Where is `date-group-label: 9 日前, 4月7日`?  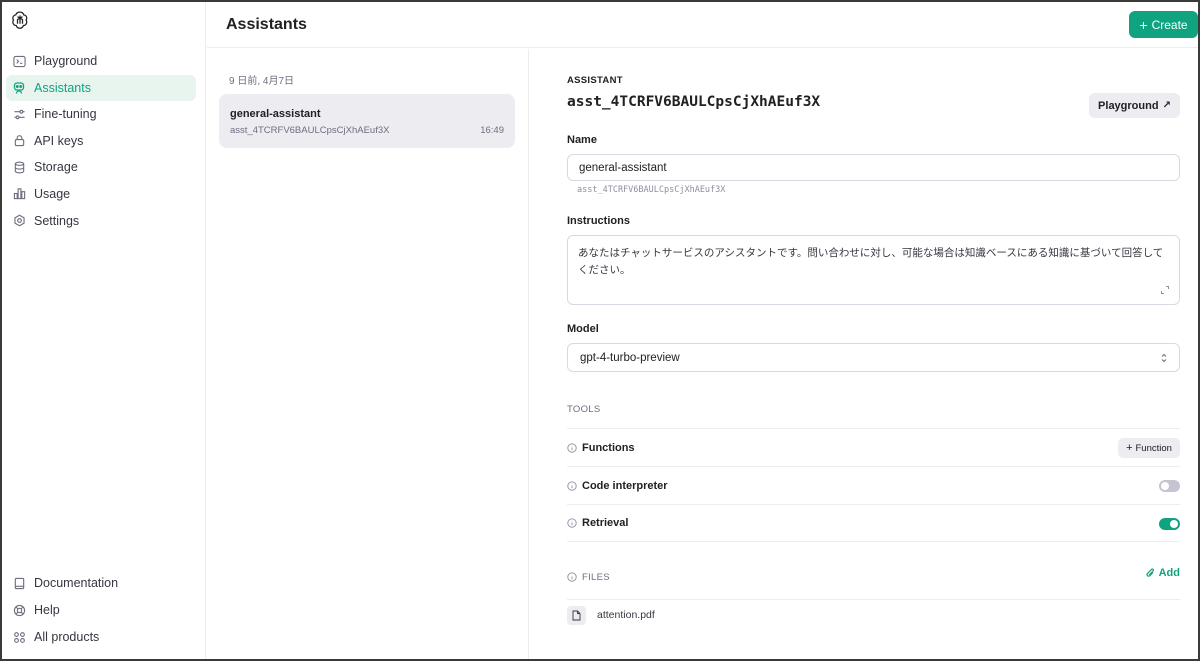 date-group-label: 9 日前, 4月7日 is located at coordinates (262, 81).